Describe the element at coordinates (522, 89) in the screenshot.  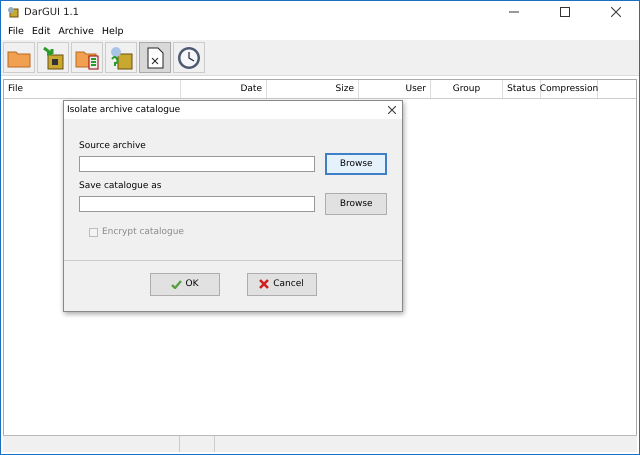
I see `column-header: Status` at that location.